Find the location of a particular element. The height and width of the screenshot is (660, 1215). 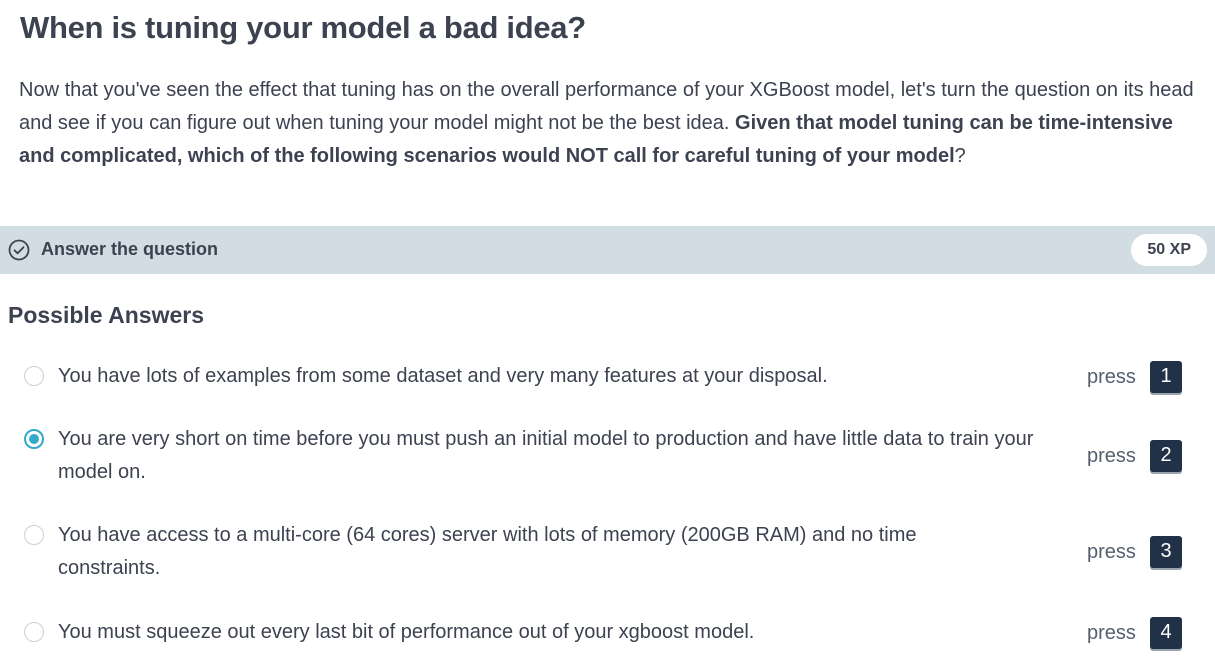

description-end: ? is located at coordinates (960, 156).